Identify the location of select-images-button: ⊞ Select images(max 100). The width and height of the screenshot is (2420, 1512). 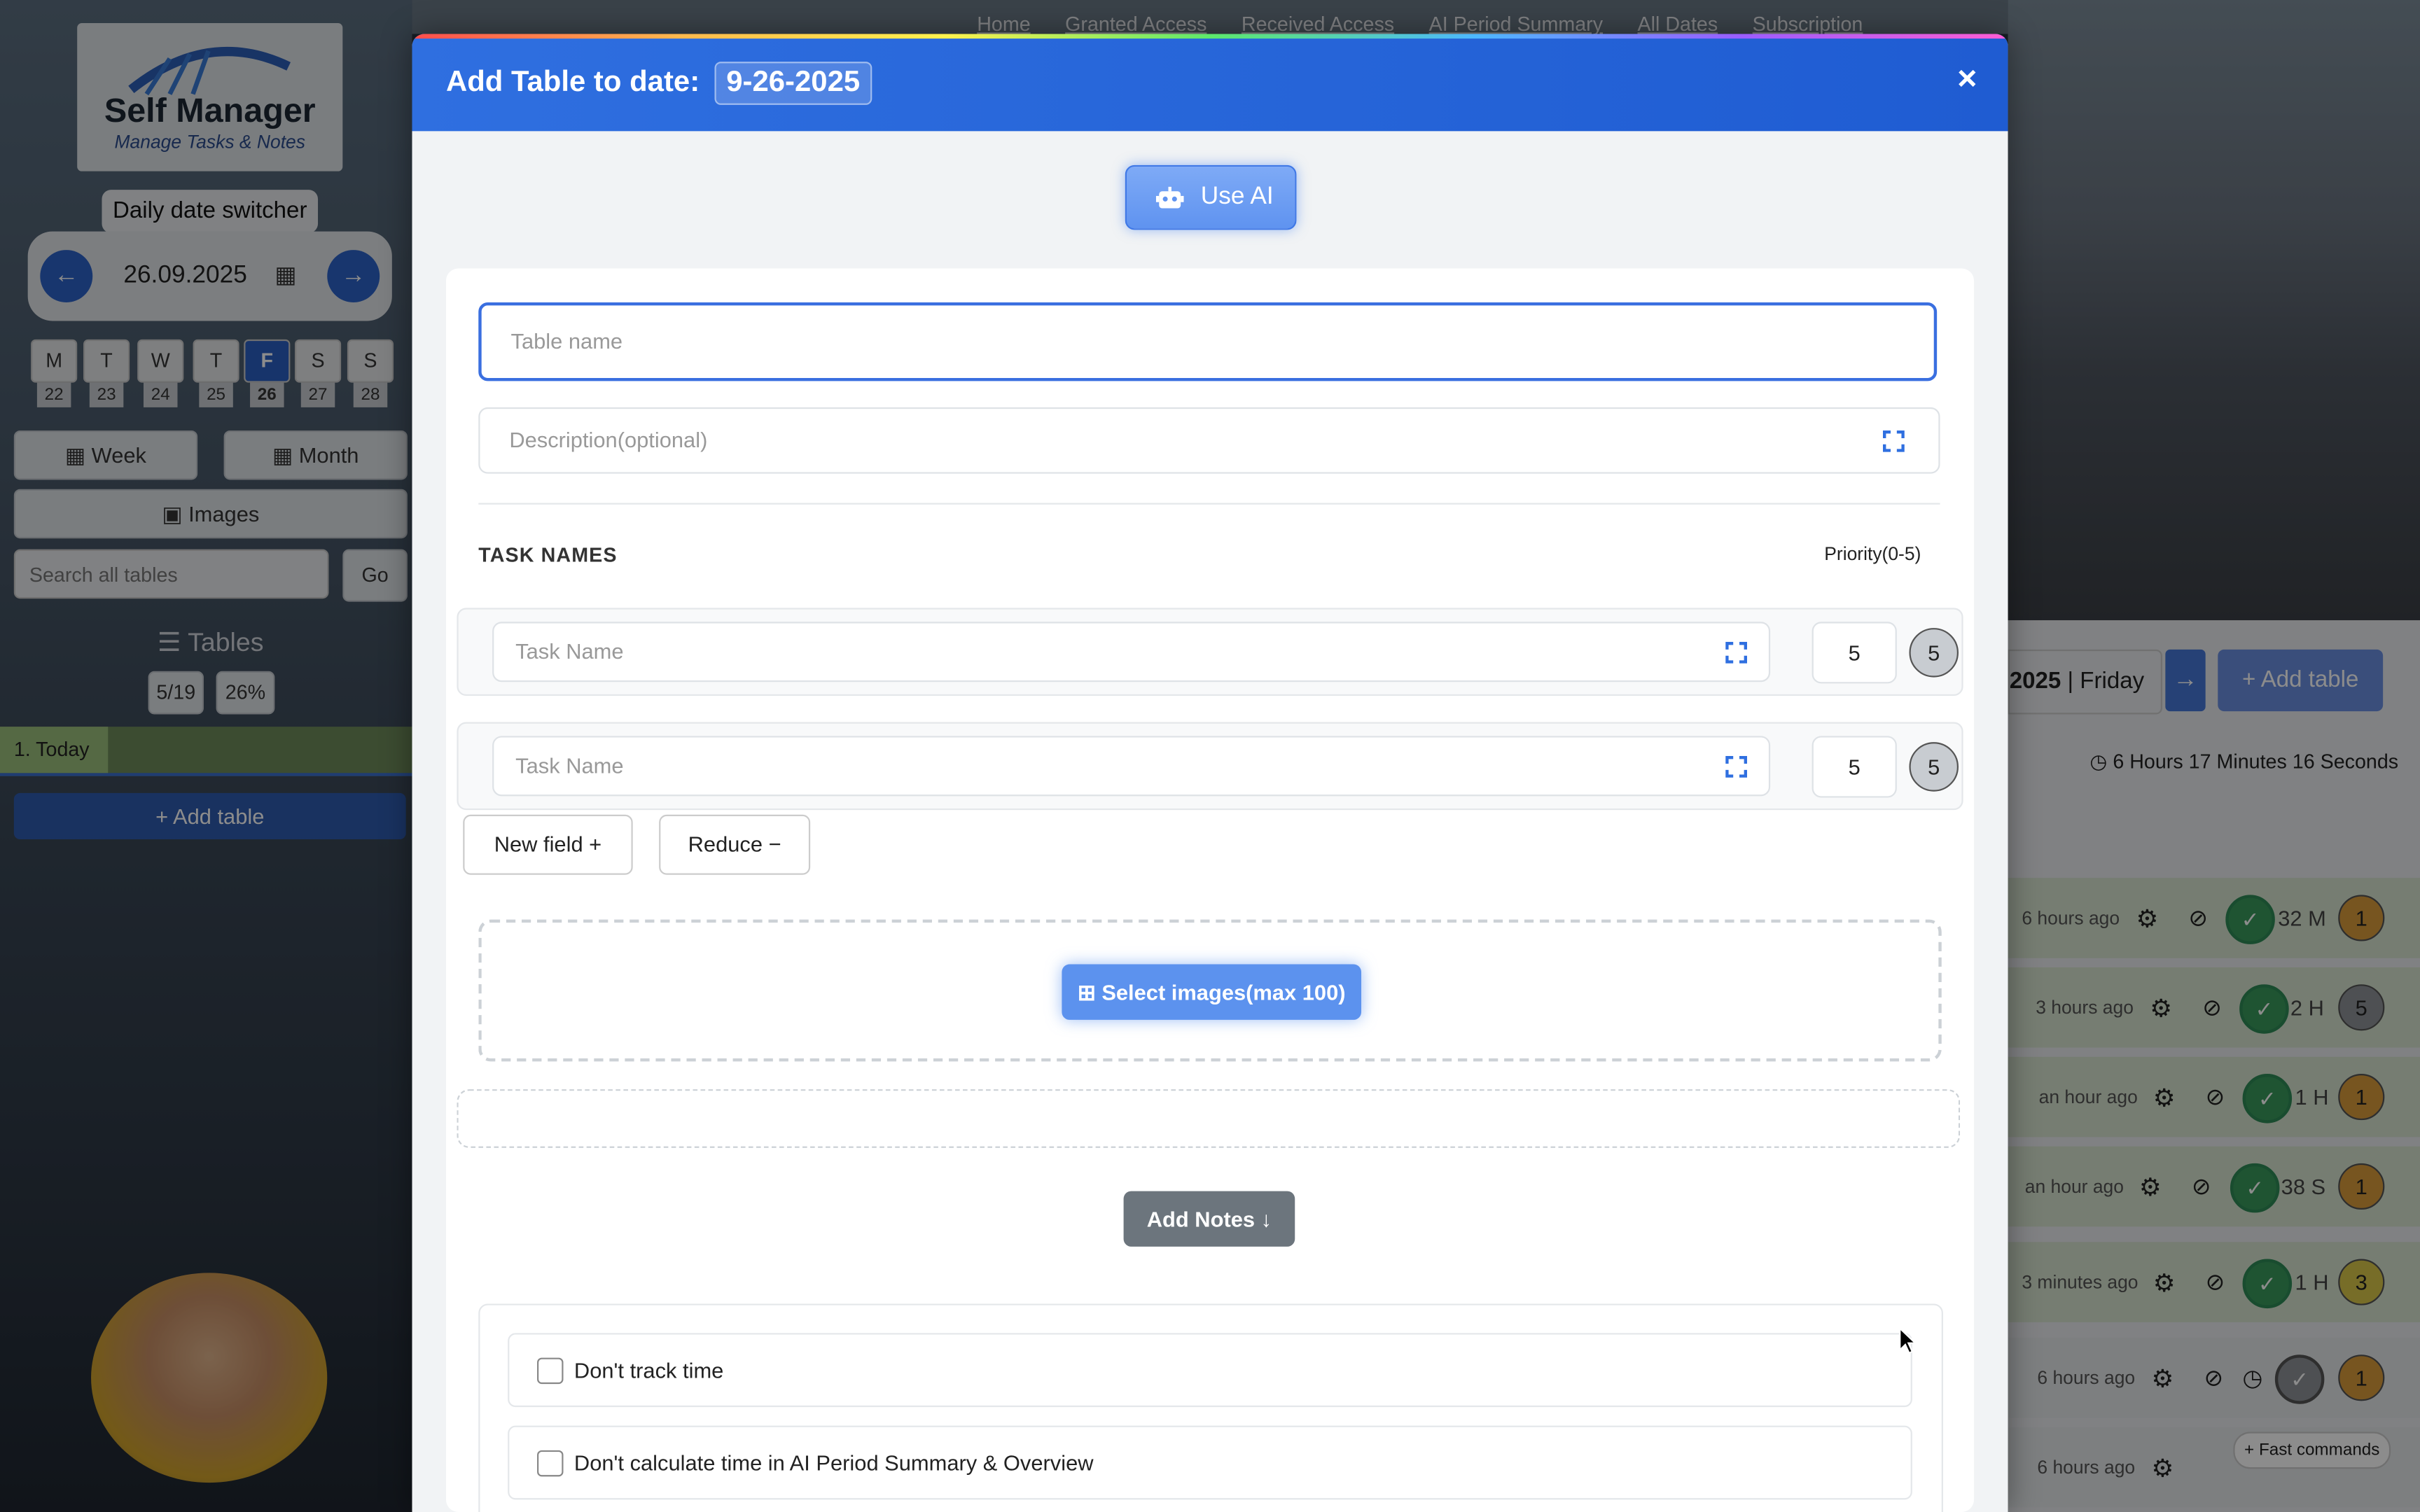
(1212, 992).